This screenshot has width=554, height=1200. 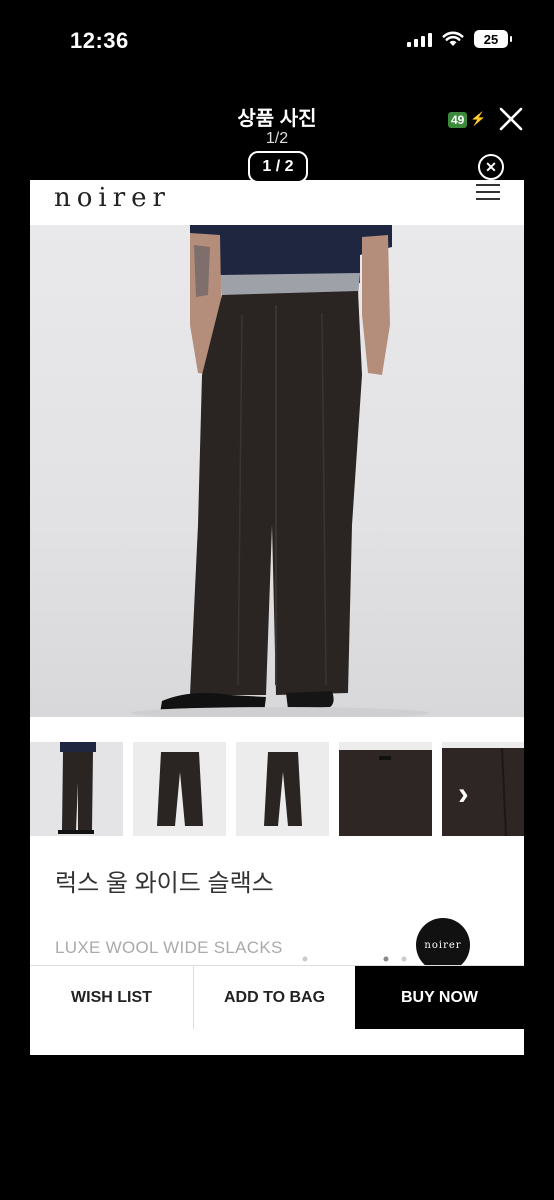 I want to click on brand-logo: noirer, so click(x=112, y=198).